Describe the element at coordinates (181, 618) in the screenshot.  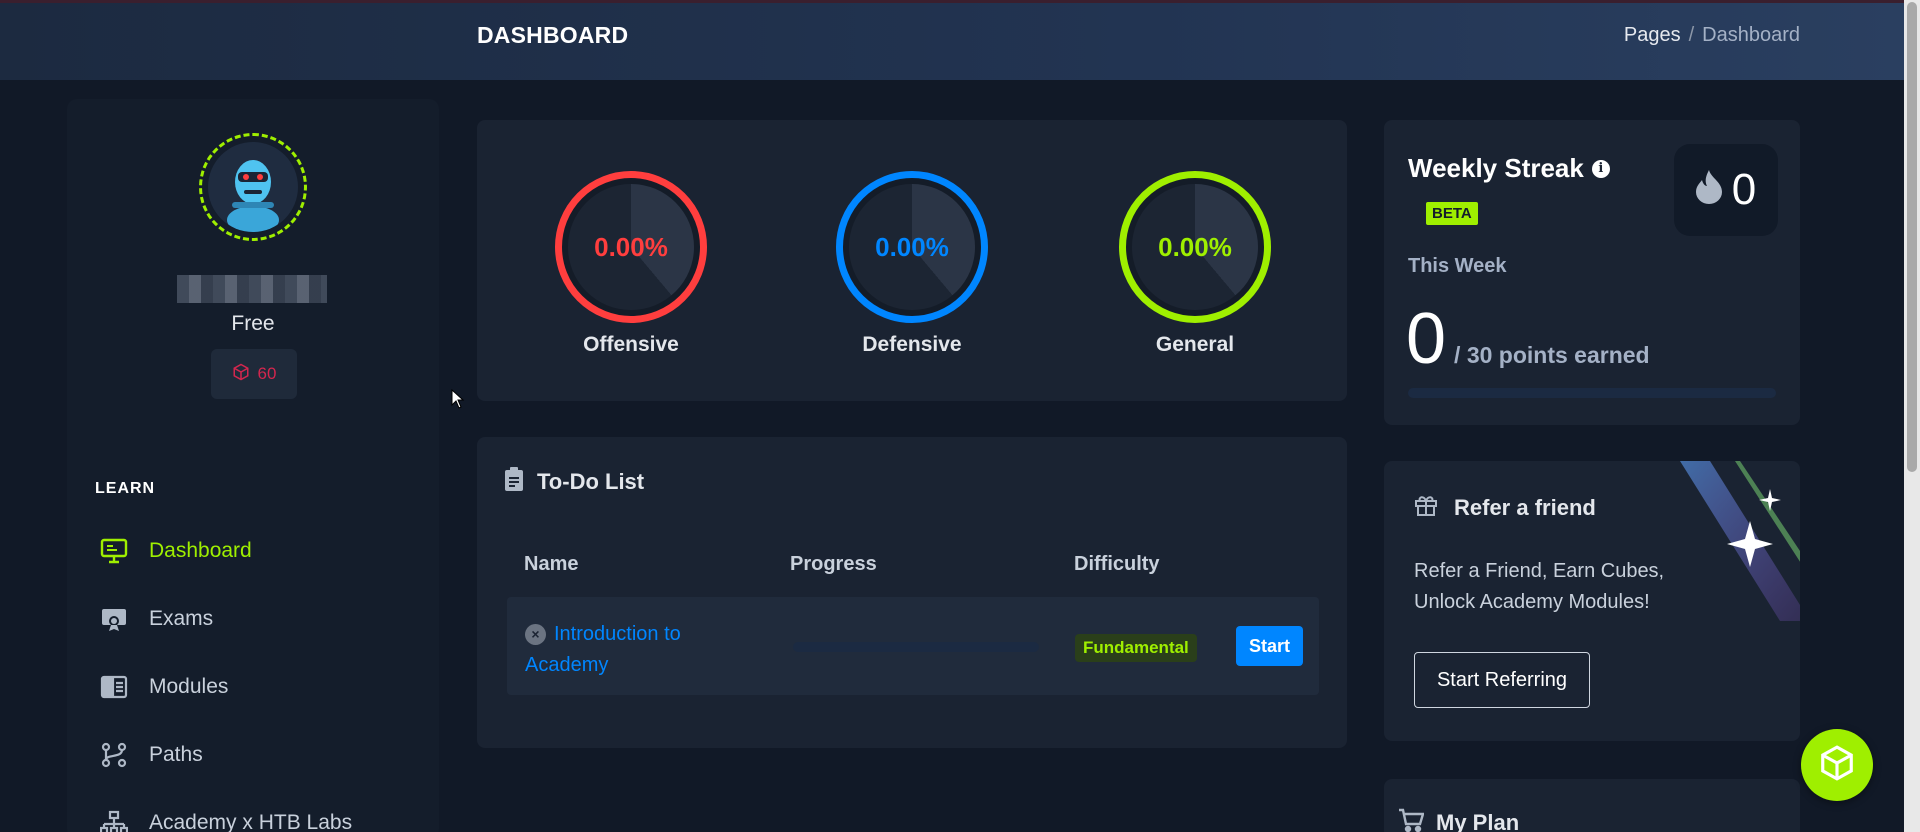
I see `sidebar-item-label: Exams` at that location.